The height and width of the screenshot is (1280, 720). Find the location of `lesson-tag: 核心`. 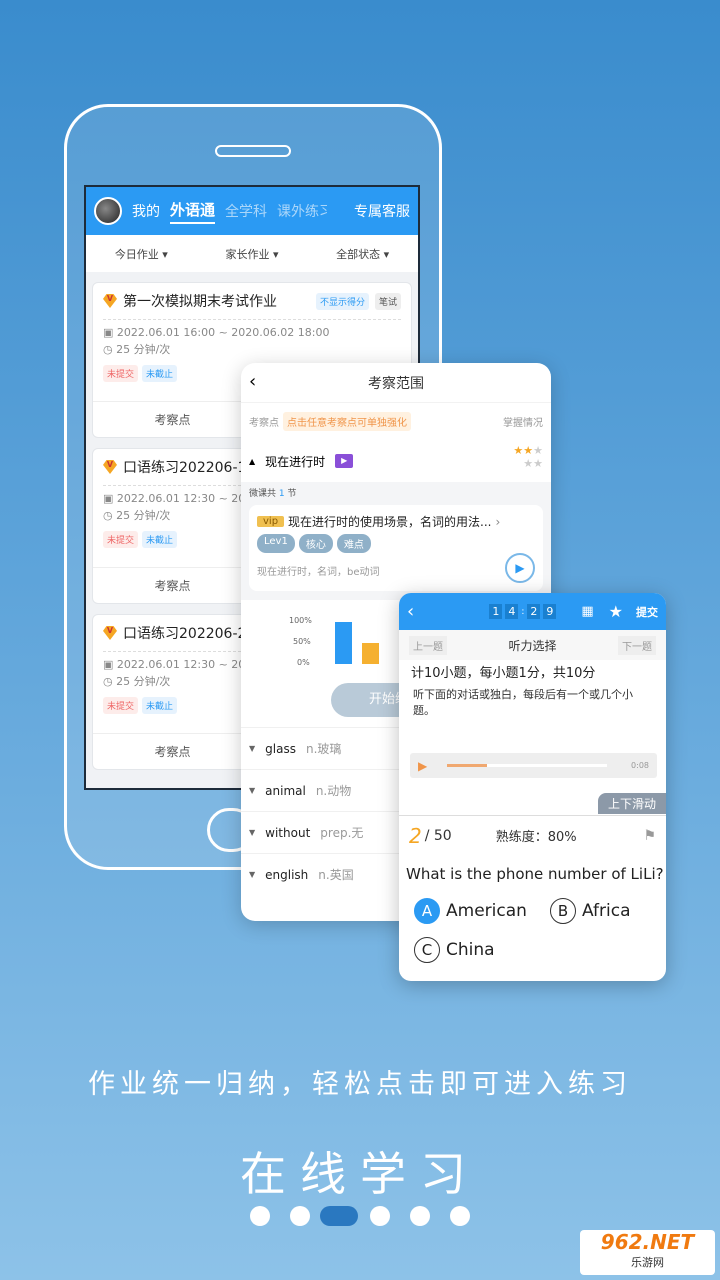

lesson-tag: 核心 is located at coordinates (315, 543).